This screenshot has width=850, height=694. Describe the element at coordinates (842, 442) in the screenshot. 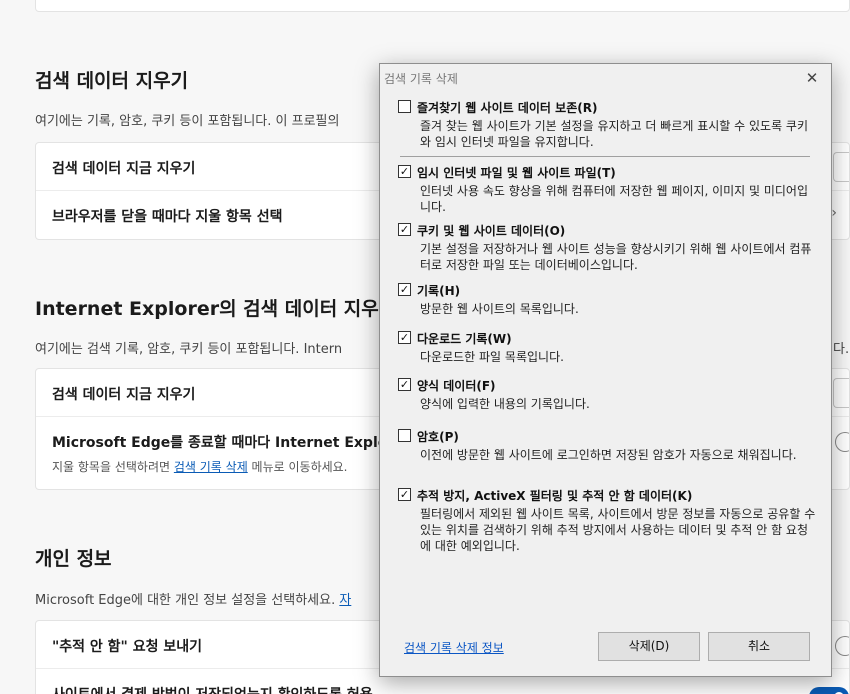

I see `ie-clear-on-exit-toggle` at that location.